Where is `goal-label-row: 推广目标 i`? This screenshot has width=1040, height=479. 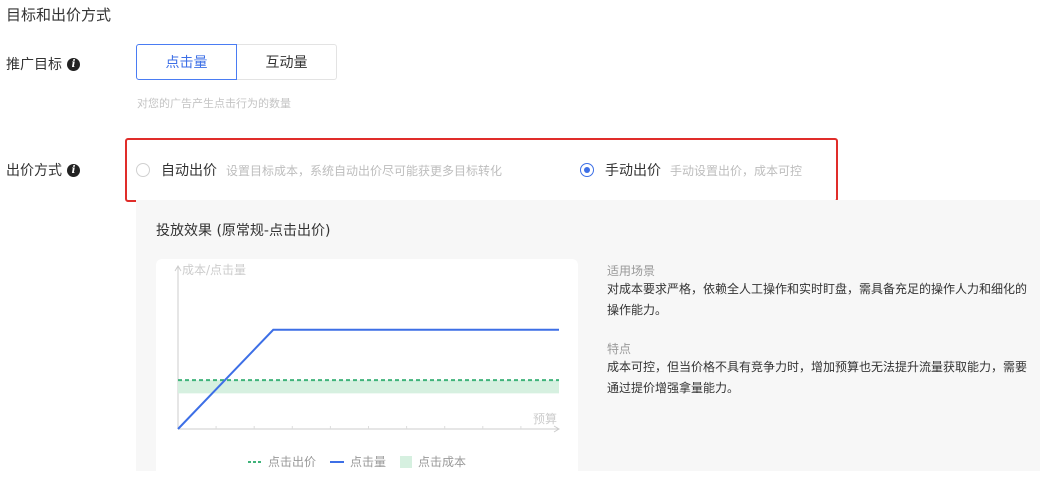 goal-label-row: 推广目标 i is located at coordinates (43, 64).